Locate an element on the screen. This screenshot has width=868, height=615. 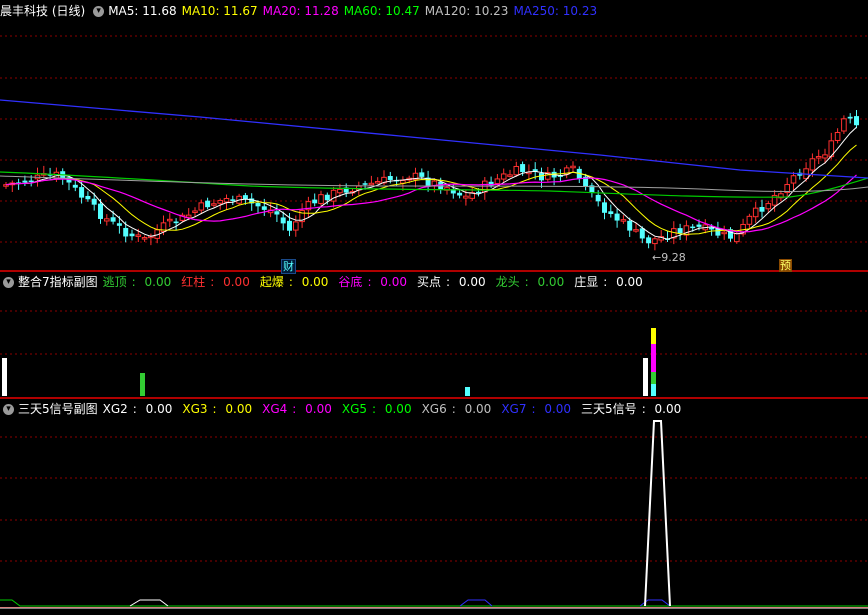
ma10-label: MA10: 11.67 is located at coordinates (219, 11).